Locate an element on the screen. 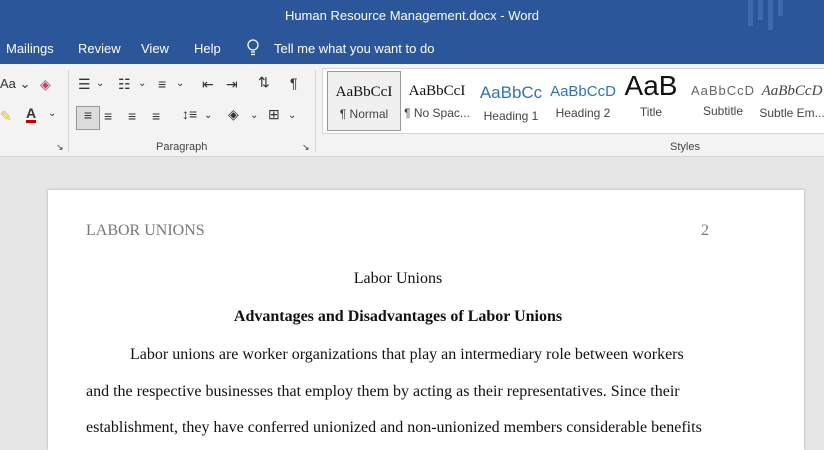 The height and width of the screenshot is (450, 824). tab-mailings: Mailings is located at coordinates (30, 48).